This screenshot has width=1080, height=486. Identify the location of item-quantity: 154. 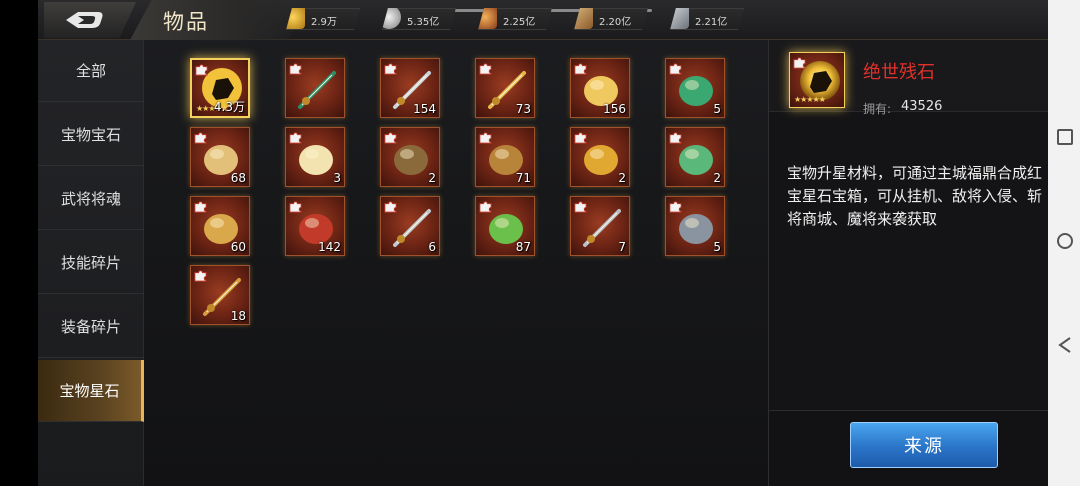
(424, 109).